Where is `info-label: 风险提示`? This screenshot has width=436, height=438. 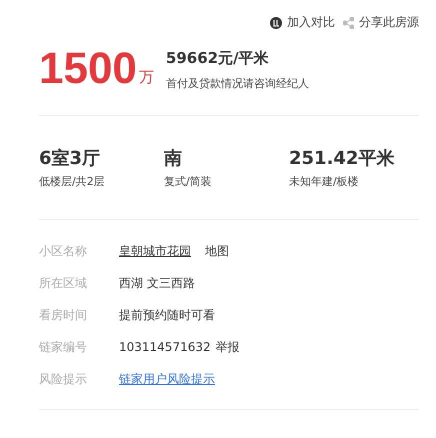 info-label: 风险提示 is located at coordinates (63, 379).